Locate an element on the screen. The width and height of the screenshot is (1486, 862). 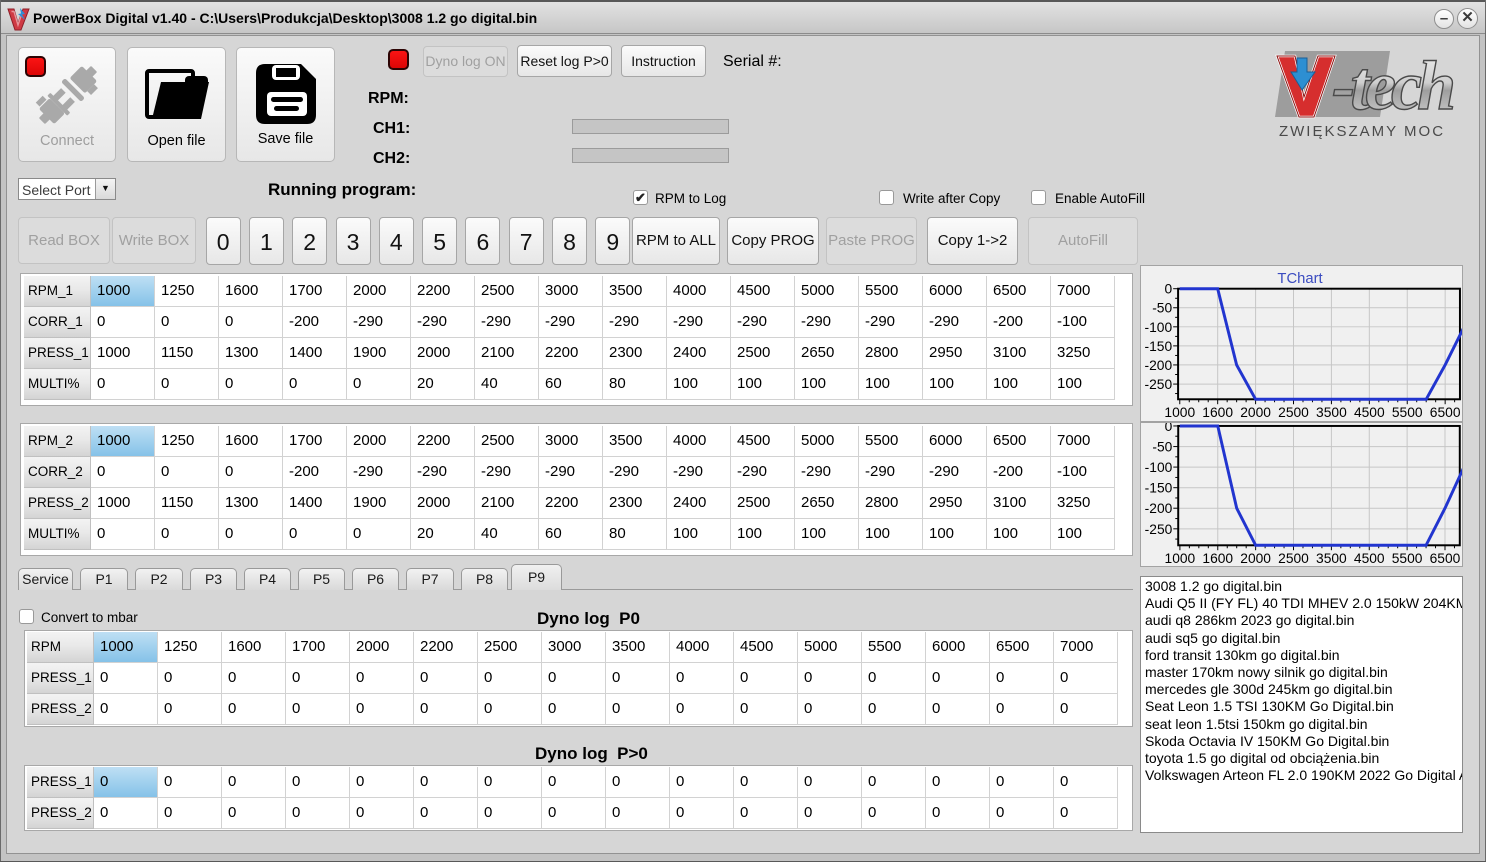
svg-text: TChart is located at coordinates (1299, 279).